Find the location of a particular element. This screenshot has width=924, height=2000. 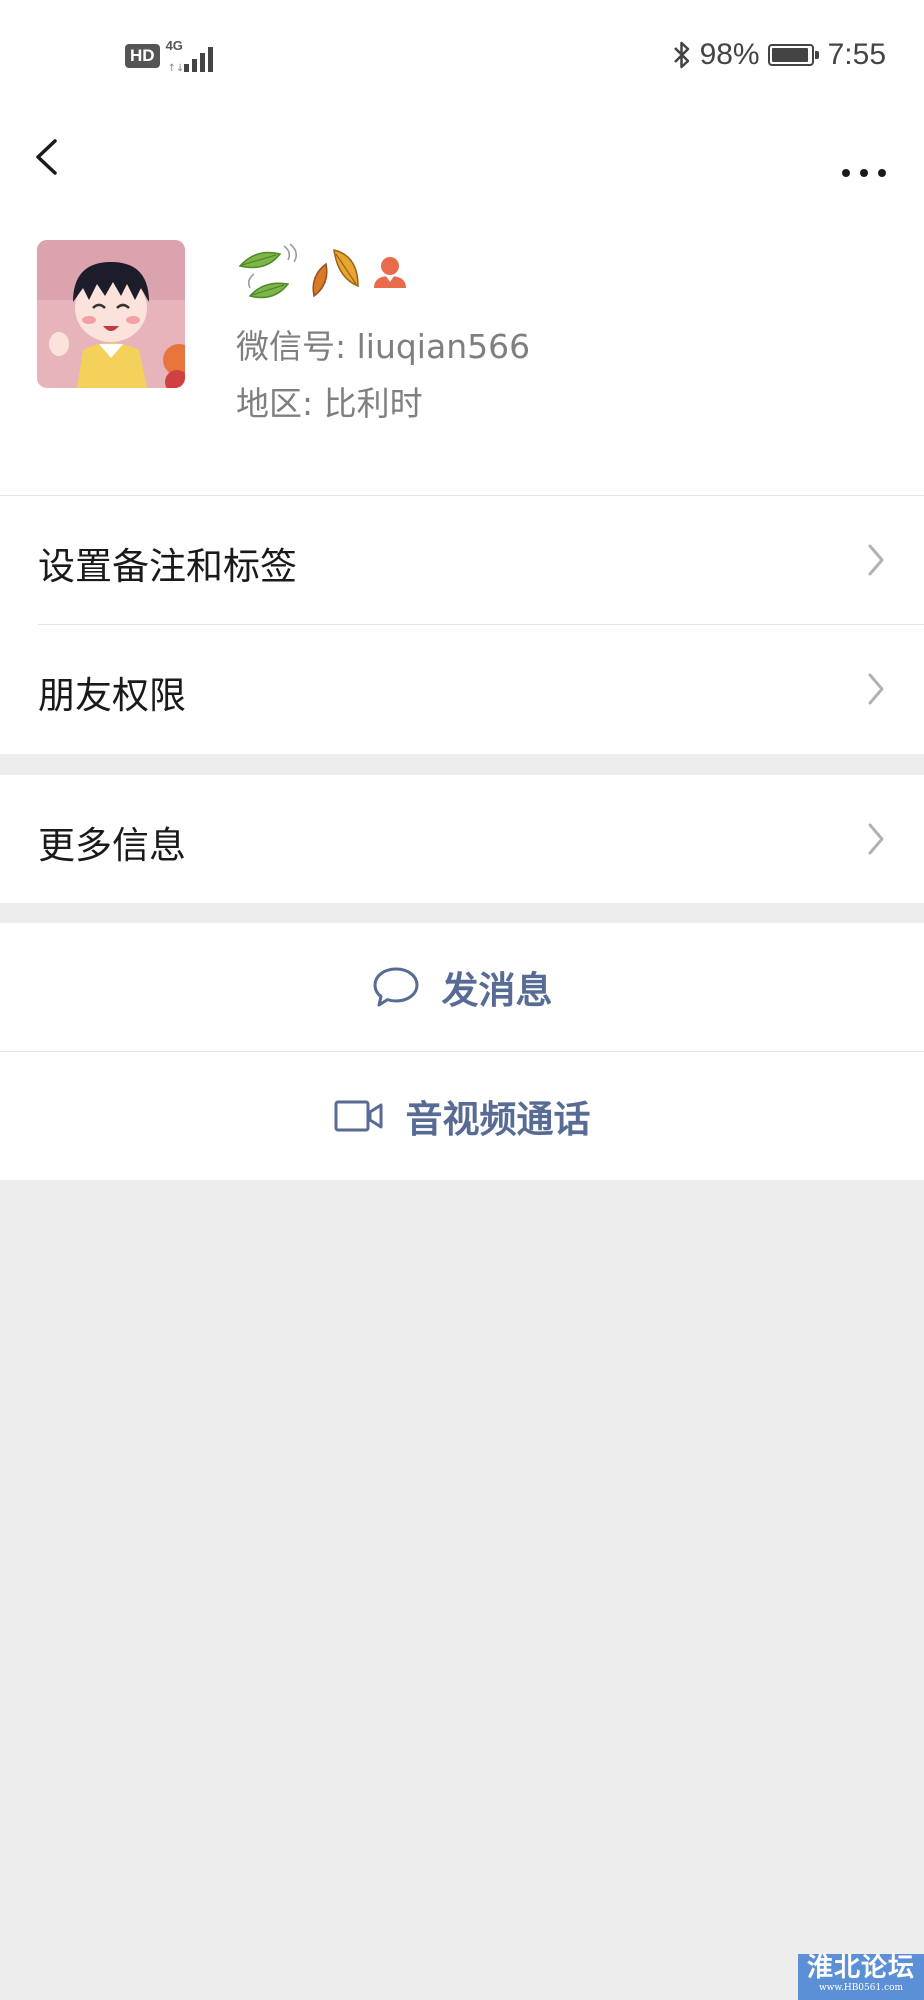

fallen-leaf-icon is located at coordinates (335, 273).